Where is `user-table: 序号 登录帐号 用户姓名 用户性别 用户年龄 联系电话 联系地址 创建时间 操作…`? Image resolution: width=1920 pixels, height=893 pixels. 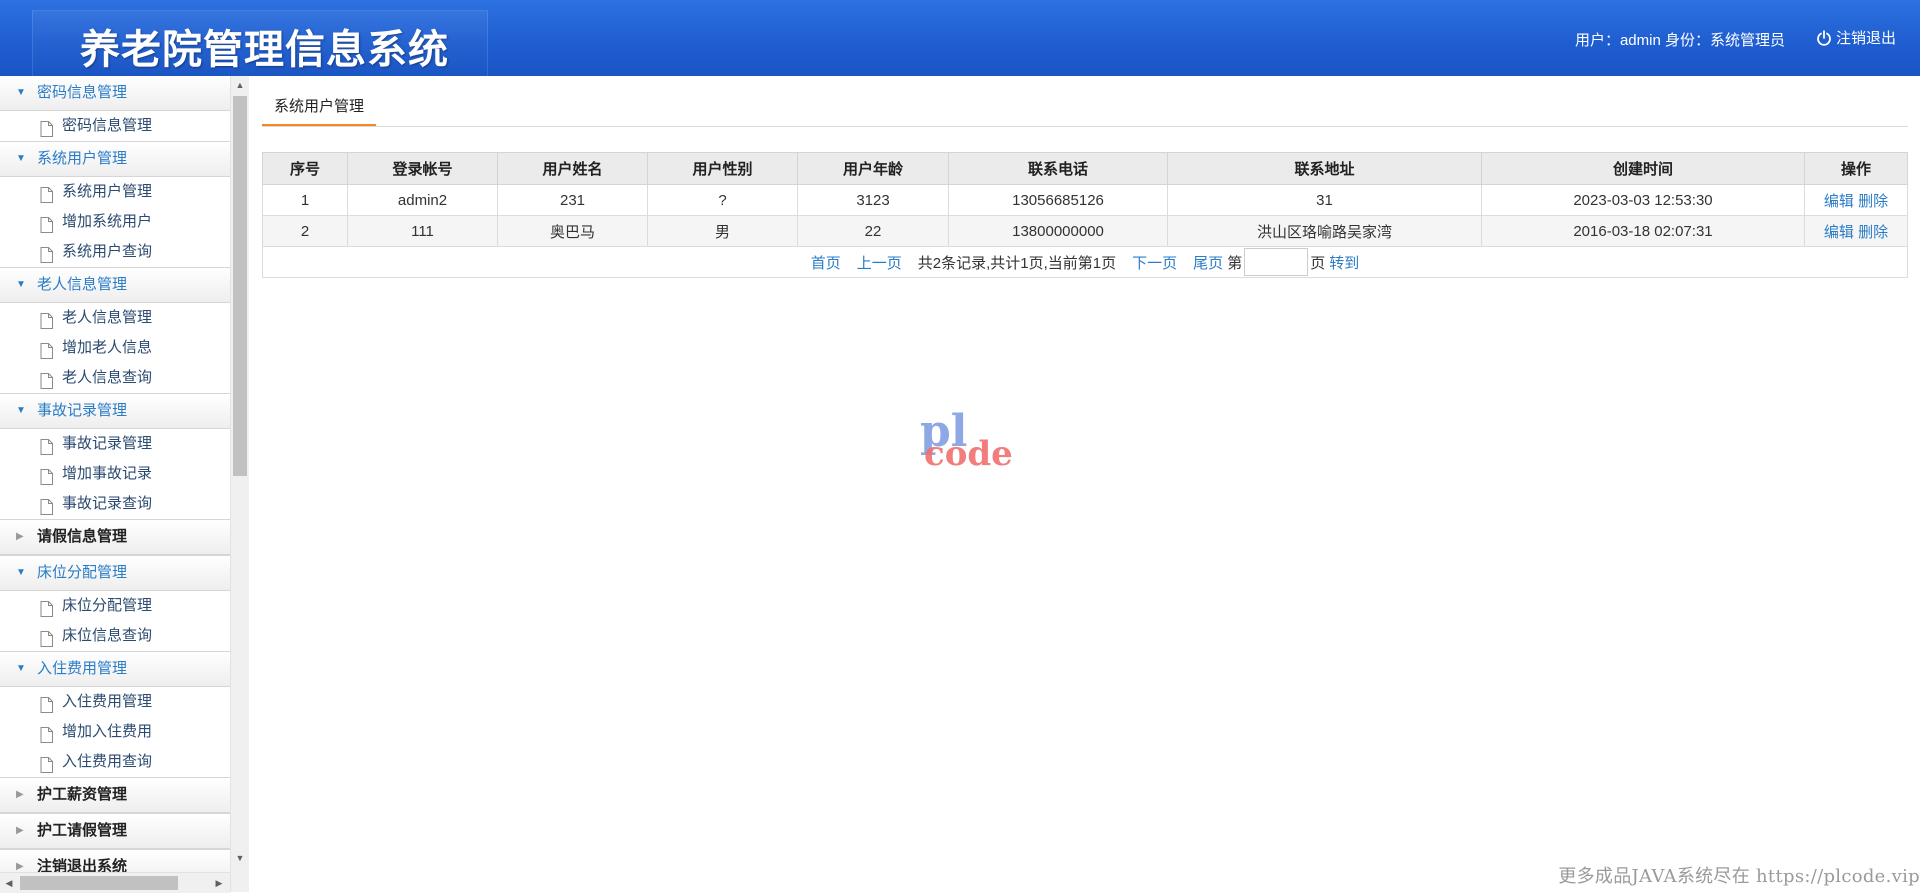 user-table: 序号 登录帐号 用户姓名 用户性别 用户年龄 联系电话 联系地址 创建时间 操作… is located at coordinates (1085, 215).